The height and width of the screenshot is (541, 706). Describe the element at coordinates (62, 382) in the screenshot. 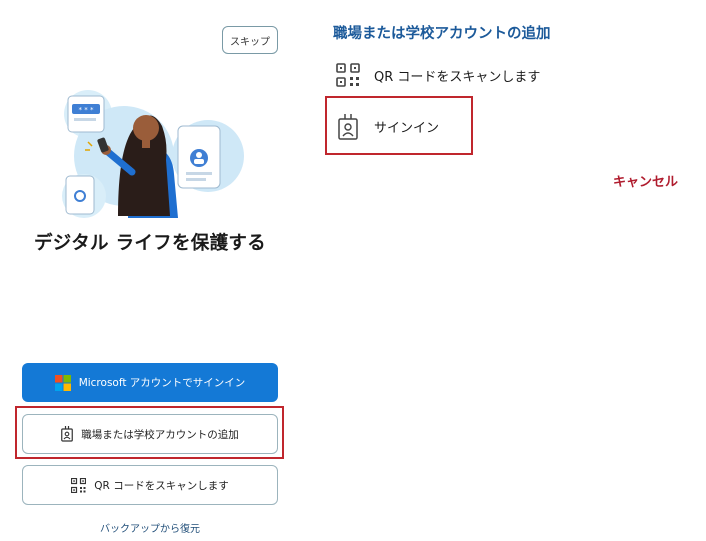

I see `microsoft-logo-icon` at that location.